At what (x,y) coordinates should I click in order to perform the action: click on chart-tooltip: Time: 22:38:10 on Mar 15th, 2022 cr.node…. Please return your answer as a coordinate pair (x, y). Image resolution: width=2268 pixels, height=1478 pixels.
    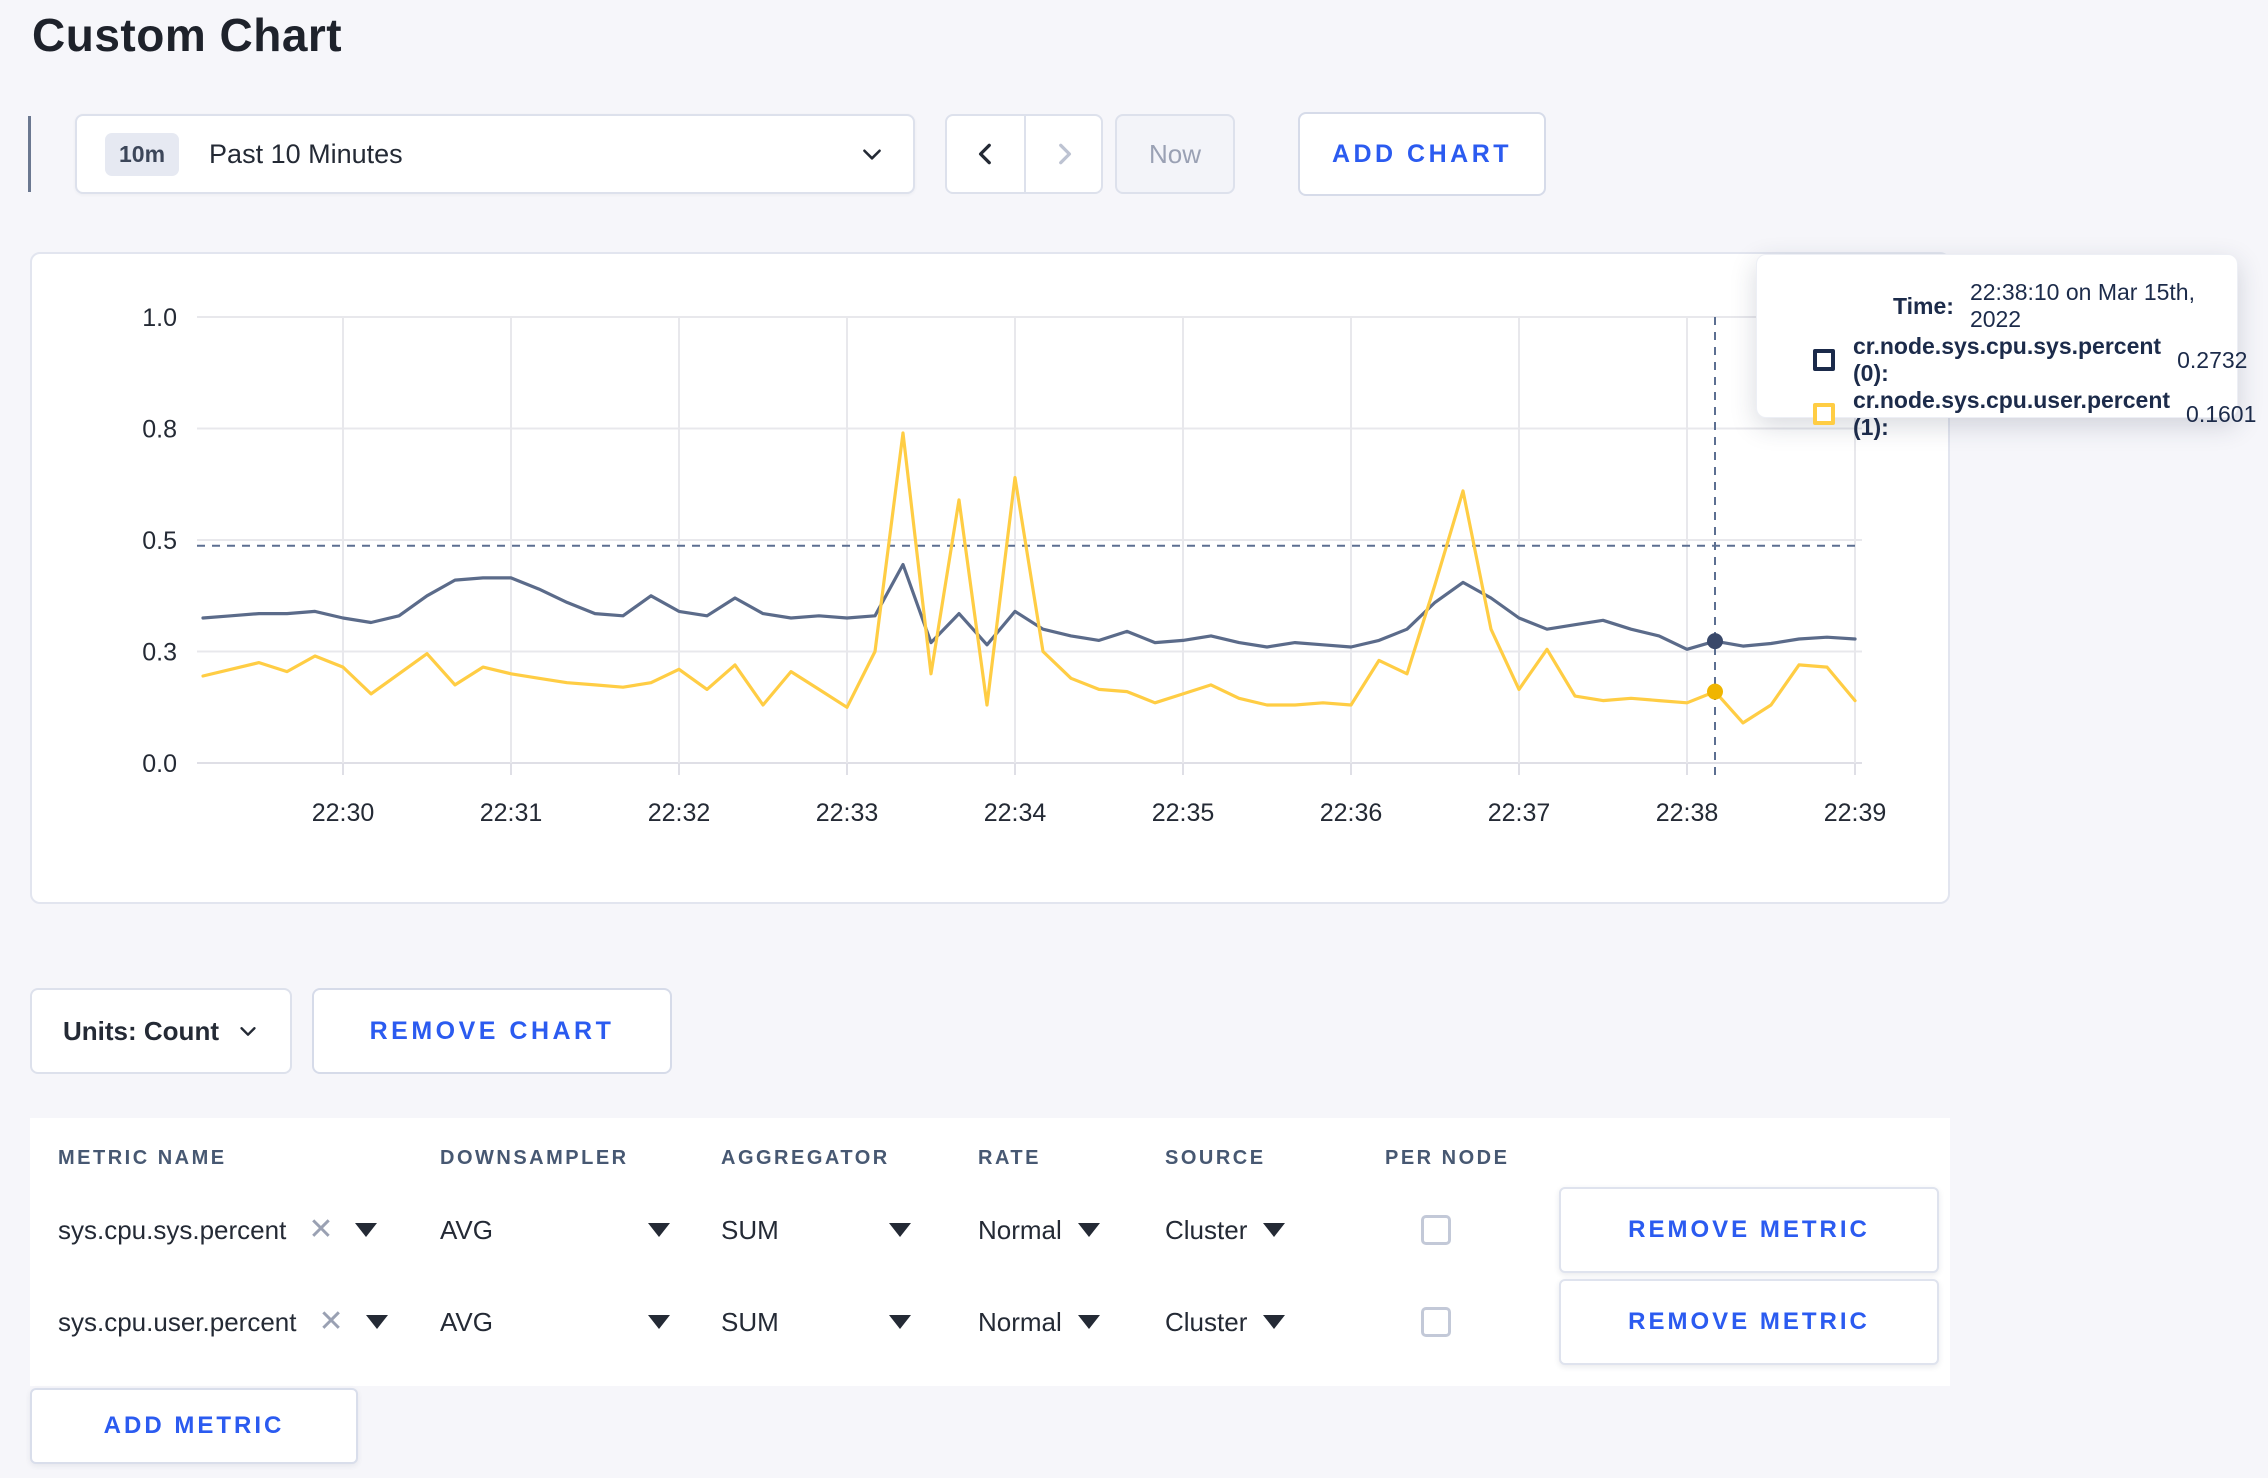
    Looking at the image, I should click on (2006, 347).